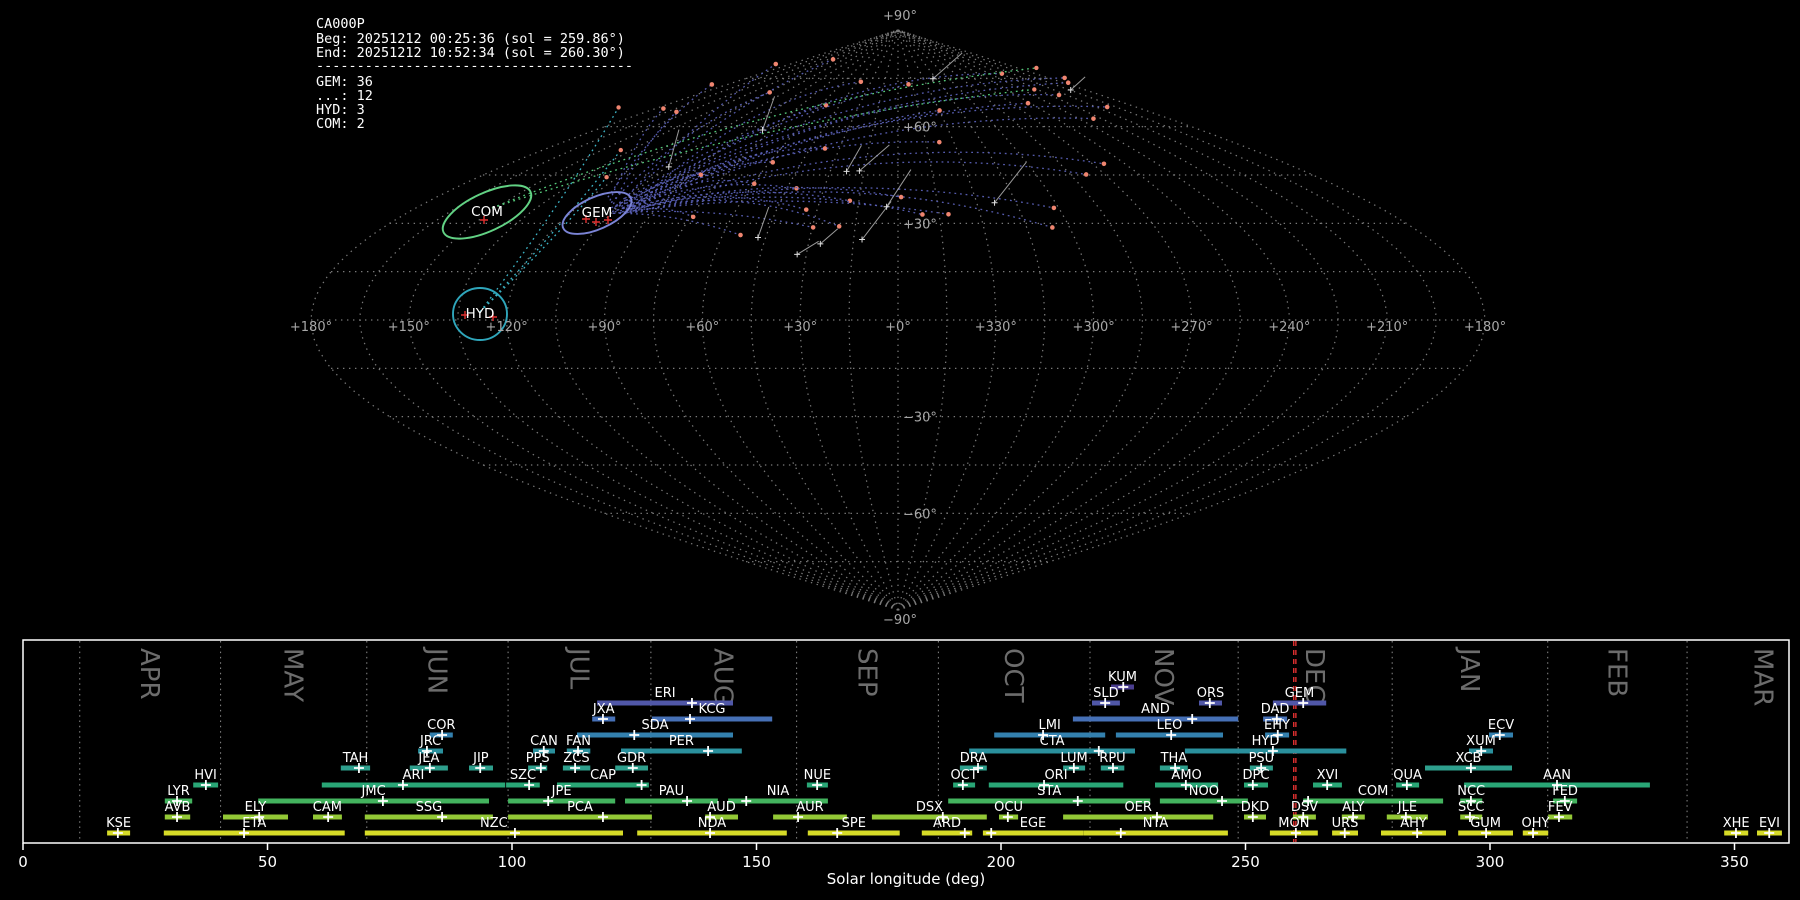  Describe the element at coordinates (543, 244) in the screenshot. I see `hyd-trail` at that location.